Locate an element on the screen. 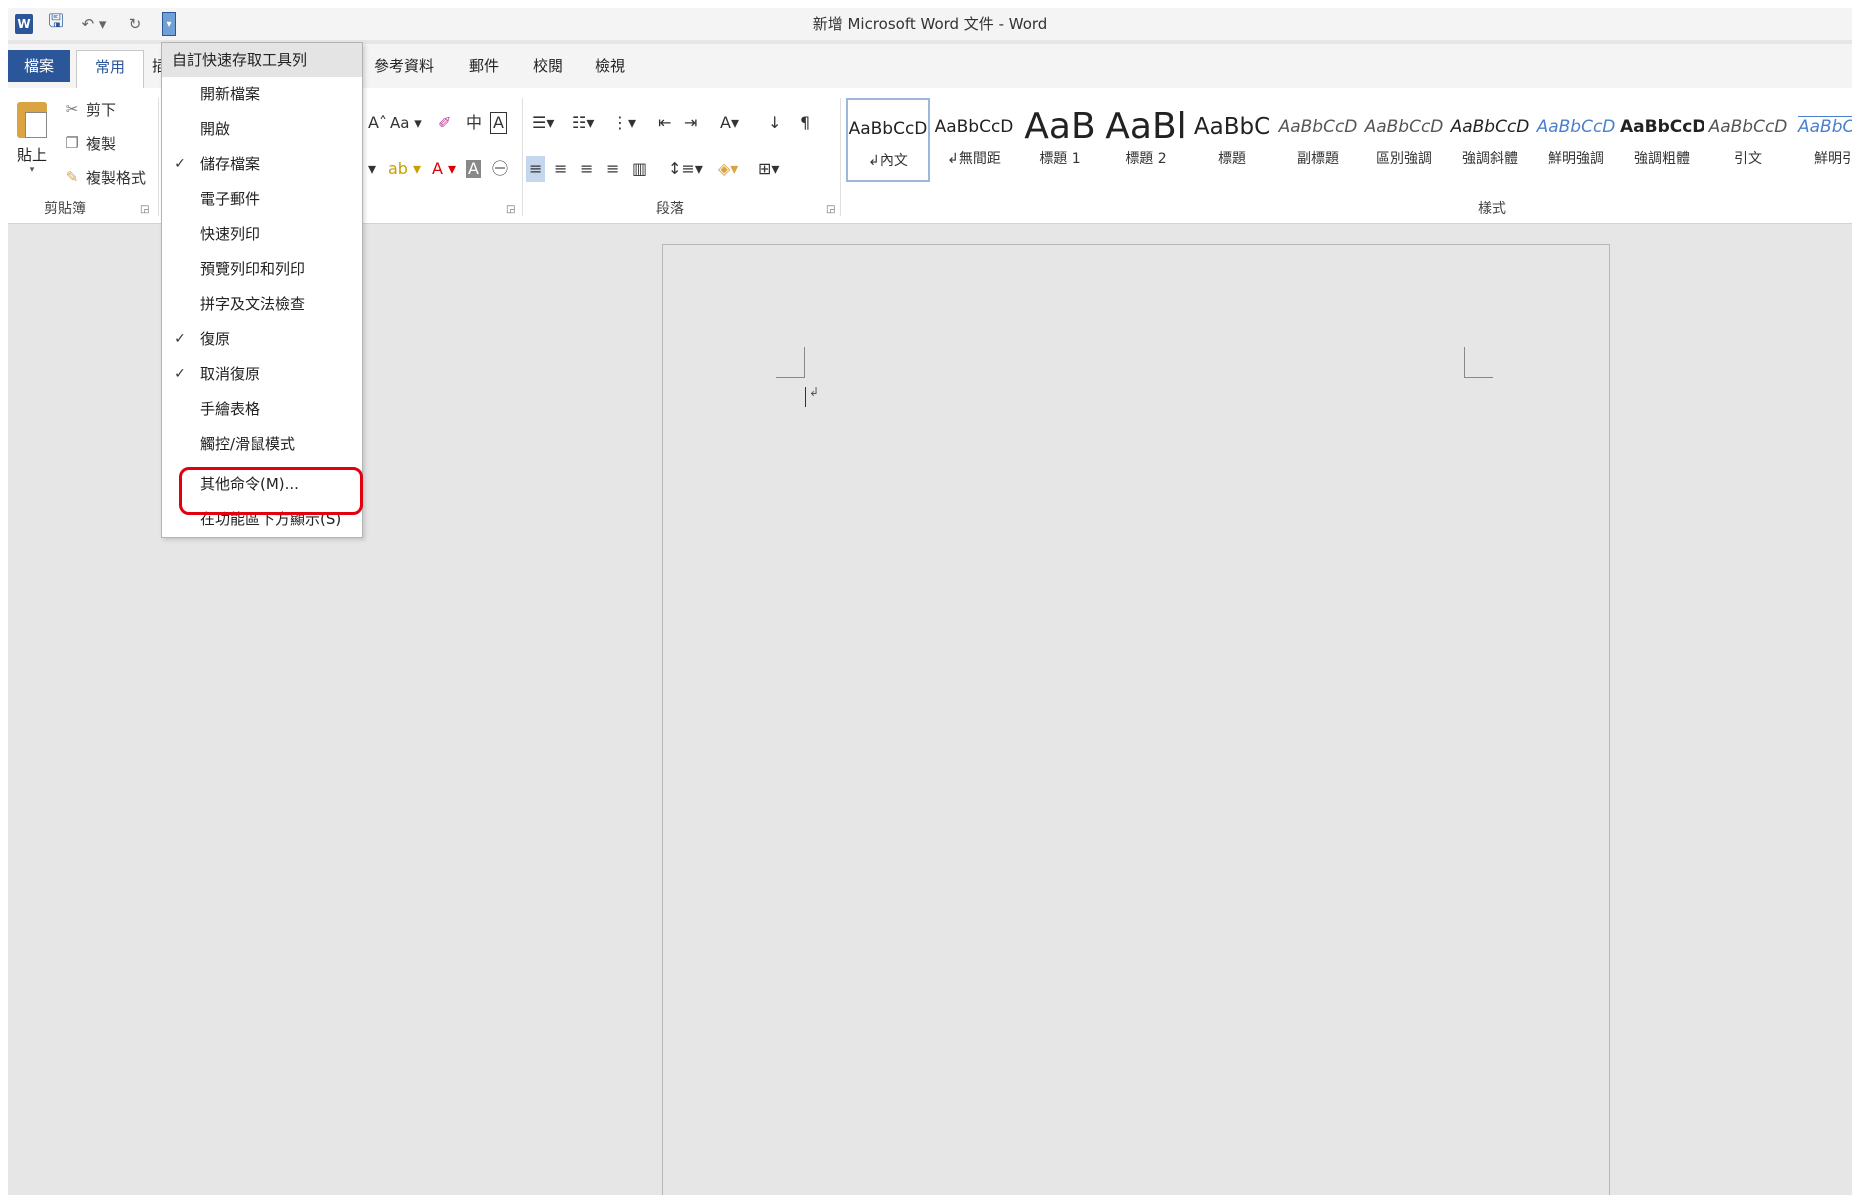  font-color-icon: A ▾ is located at coordinates (444, 169).